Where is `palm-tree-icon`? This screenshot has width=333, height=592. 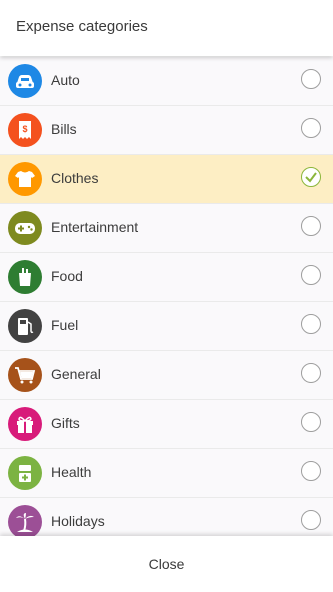
palm-tree-icon is located at coordinates (25, 522).